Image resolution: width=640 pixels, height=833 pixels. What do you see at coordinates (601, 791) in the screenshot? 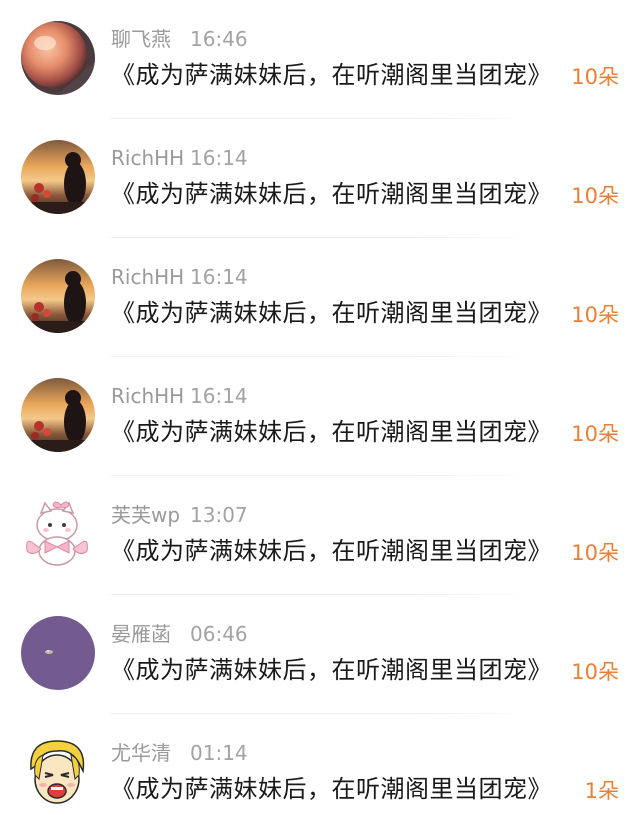
I see `flower-count: 1朵` at bounding box center [601, 791].